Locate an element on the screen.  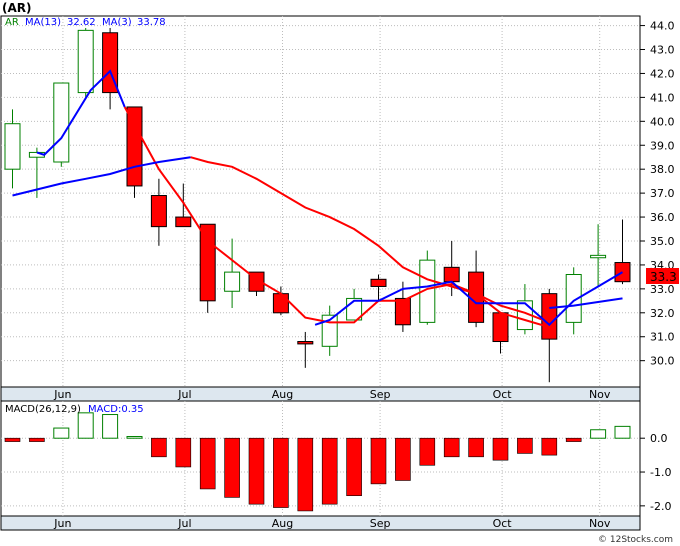
price-y-tick-label: 37.0 is located at coordinates (662, 193).